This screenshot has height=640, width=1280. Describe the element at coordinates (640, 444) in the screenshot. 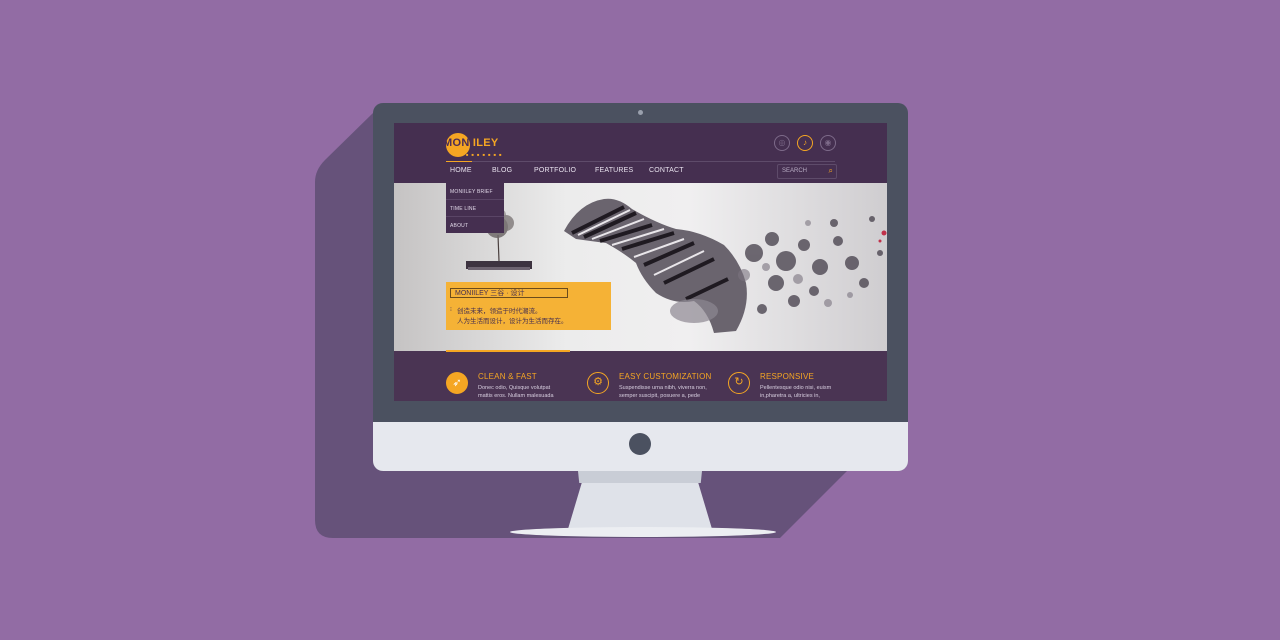

I see `monitor-logo-dot` at that location.